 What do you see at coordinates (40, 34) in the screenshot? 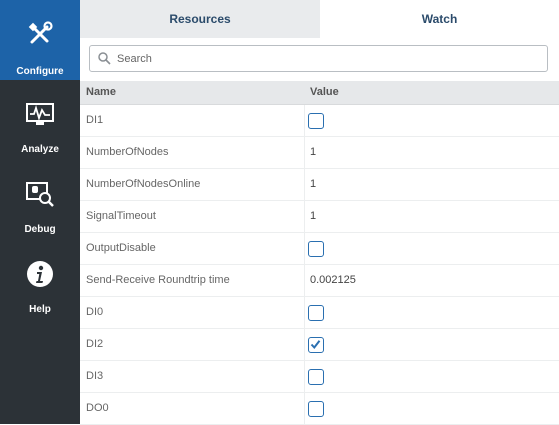
I see `tools-icon` at bounding box center [40, 34].